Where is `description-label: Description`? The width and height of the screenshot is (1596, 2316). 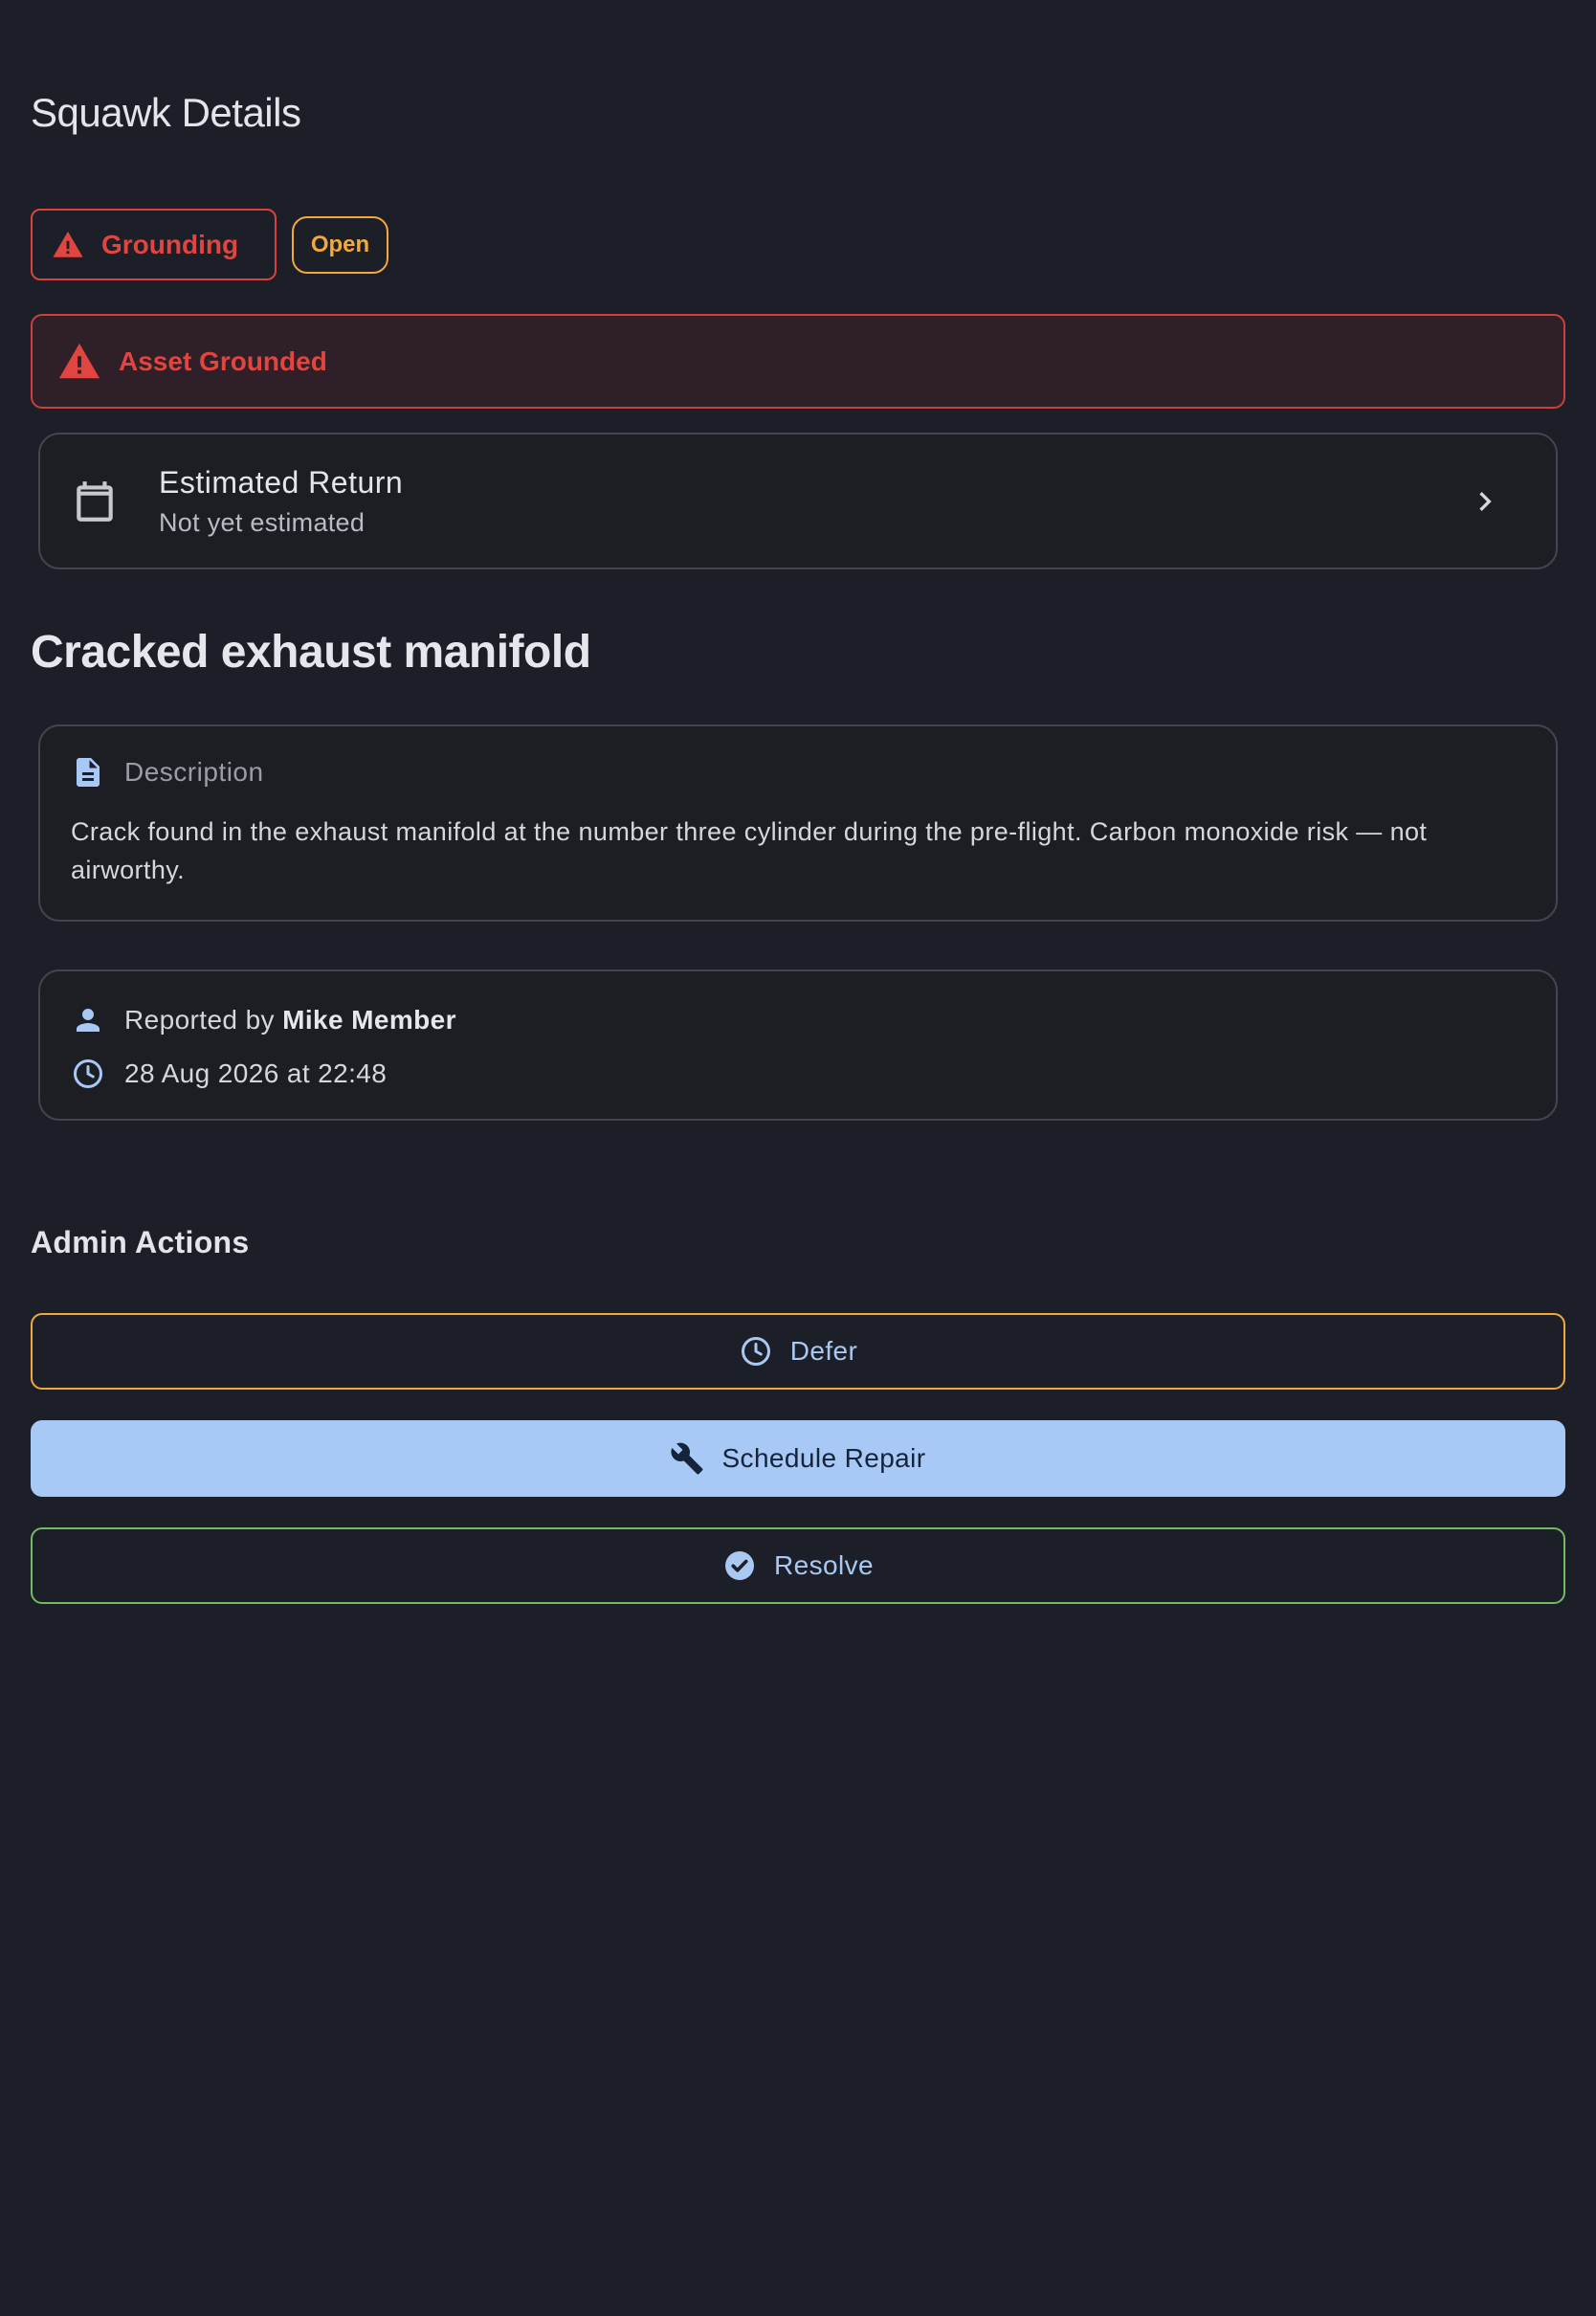 description-label: Description is located at coordinates (194, 772).